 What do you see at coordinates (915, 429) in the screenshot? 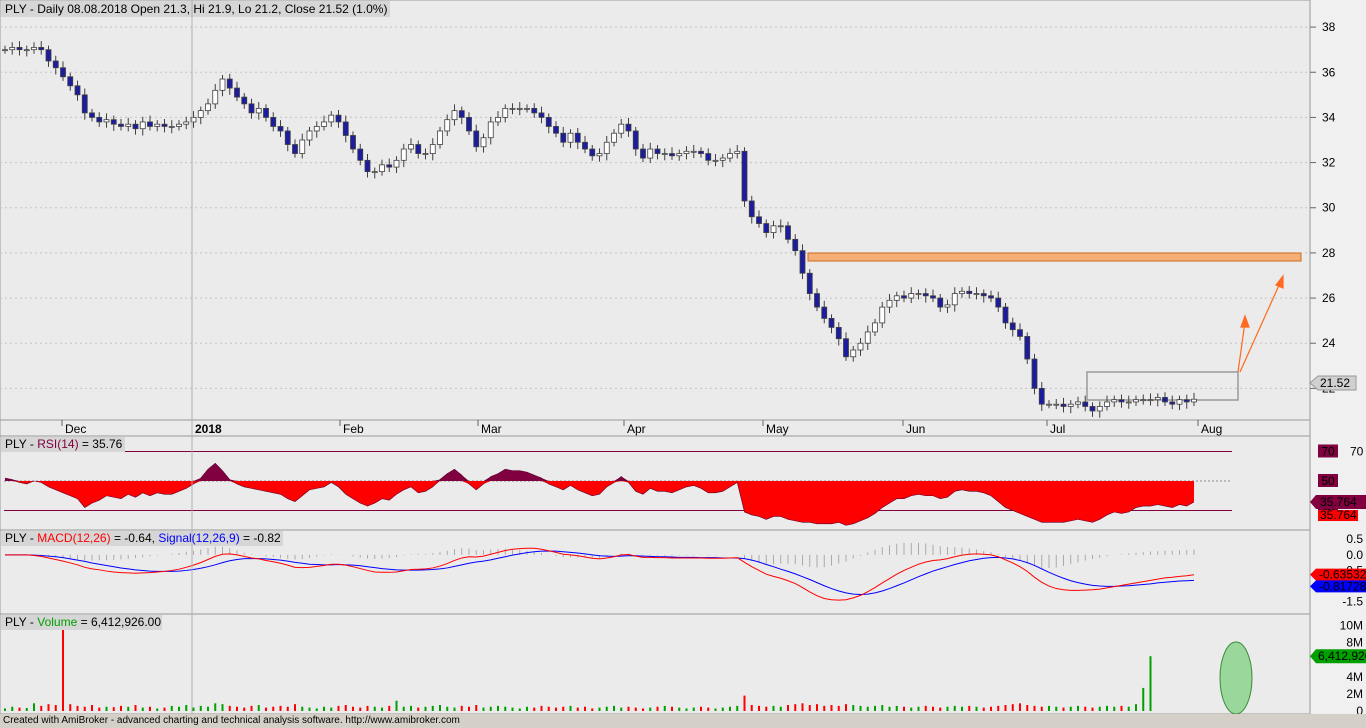
I see `date-tick-label: Jun` at bounding box center [915, 429].